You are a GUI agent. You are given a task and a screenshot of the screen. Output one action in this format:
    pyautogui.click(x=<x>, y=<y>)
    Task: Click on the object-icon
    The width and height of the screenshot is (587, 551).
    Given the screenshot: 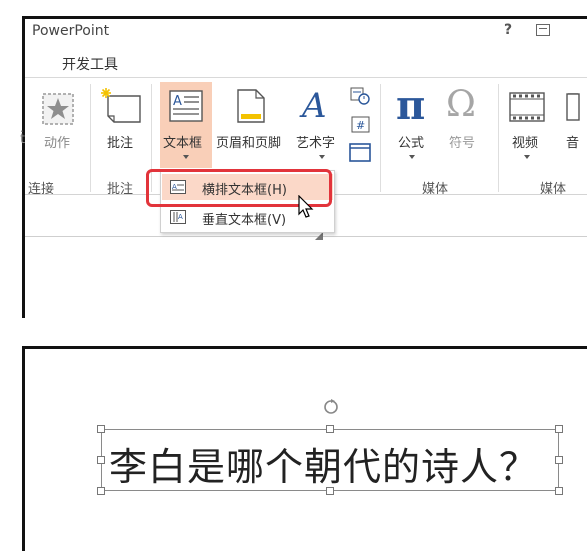 What is the action you would take?
    pyautogui.click(x=360, y=153)
    